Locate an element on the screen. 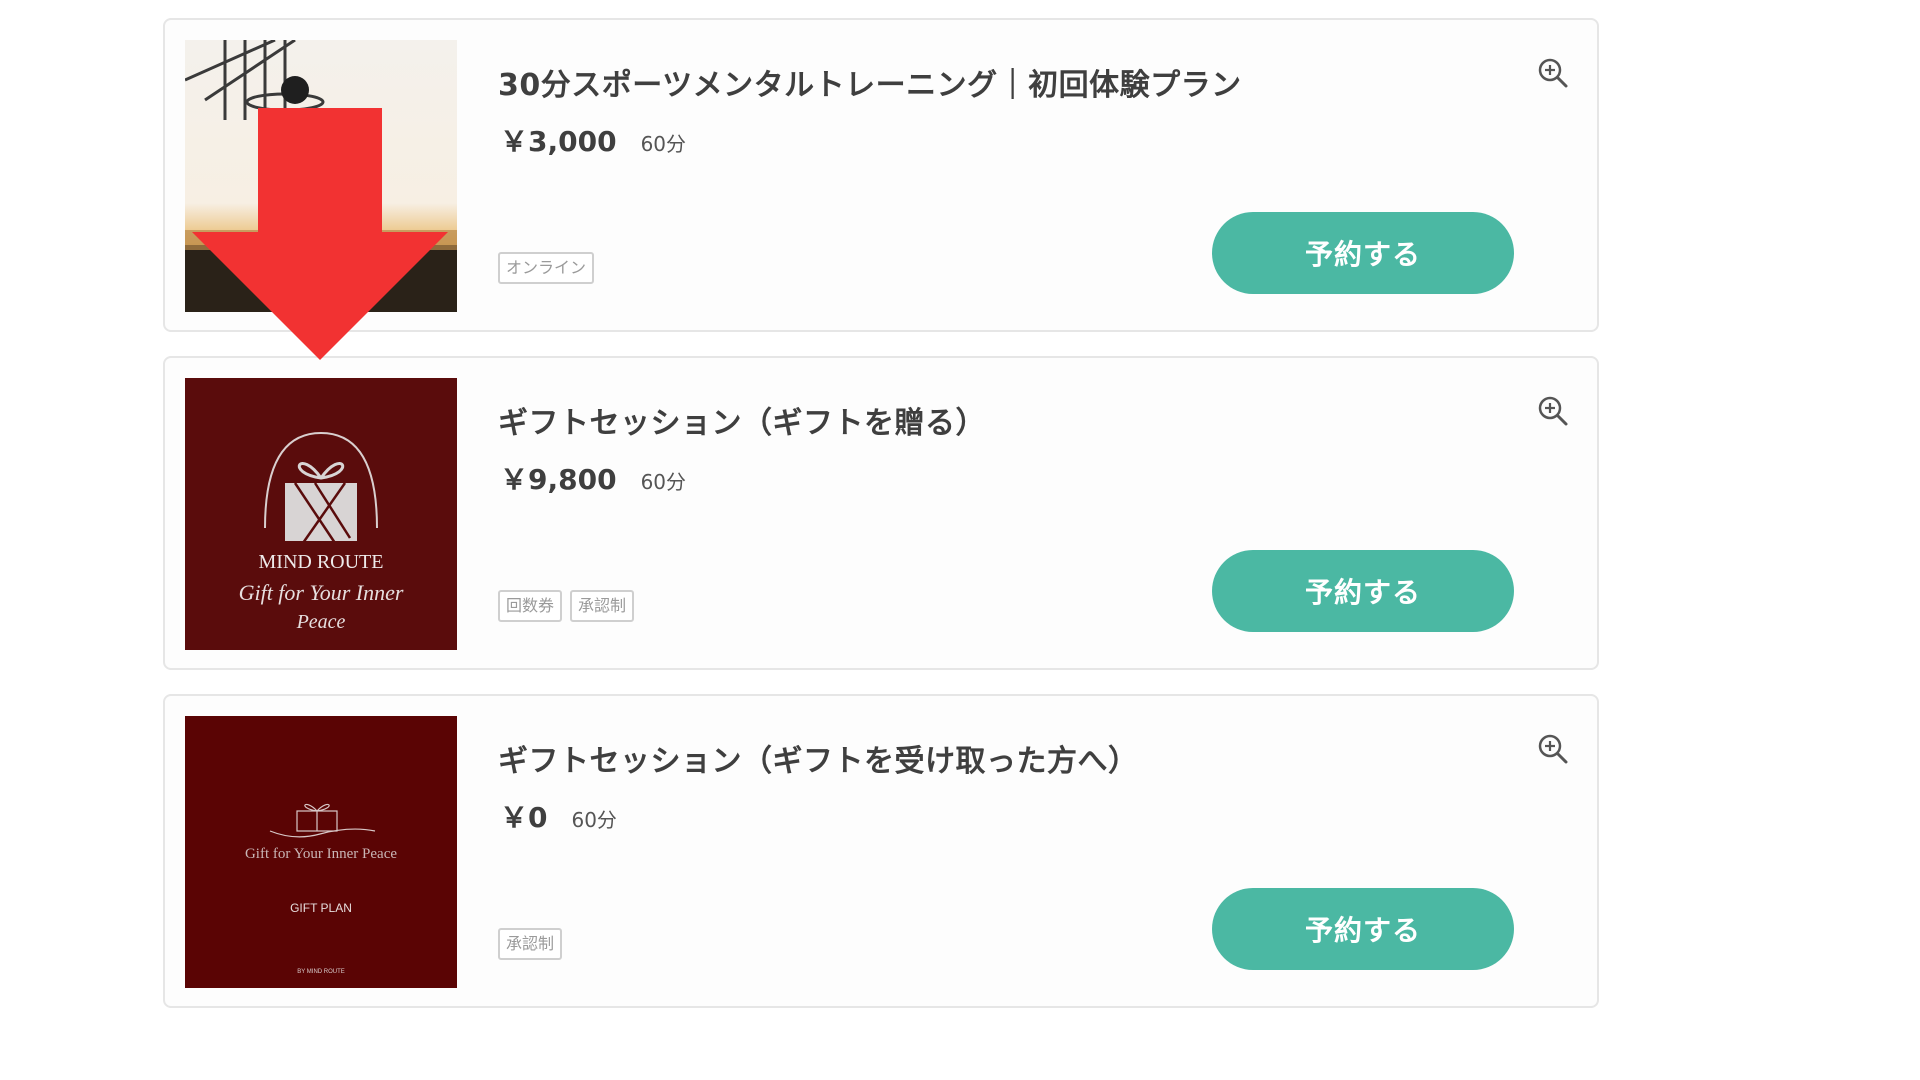  tag-online: オンライン is located at coordinates (546, 268).